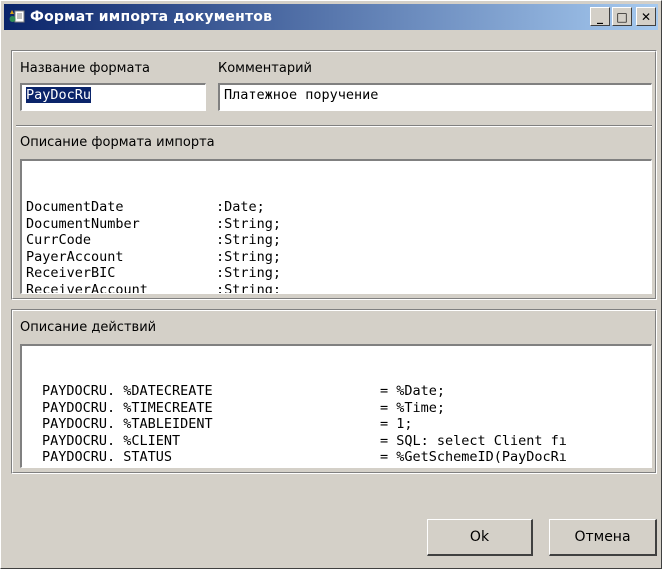  Describe the element at coordinates (127, 424) in the screenshot. I see `action-target: PAYDOCRU. %TABLEIDENT` at that location.